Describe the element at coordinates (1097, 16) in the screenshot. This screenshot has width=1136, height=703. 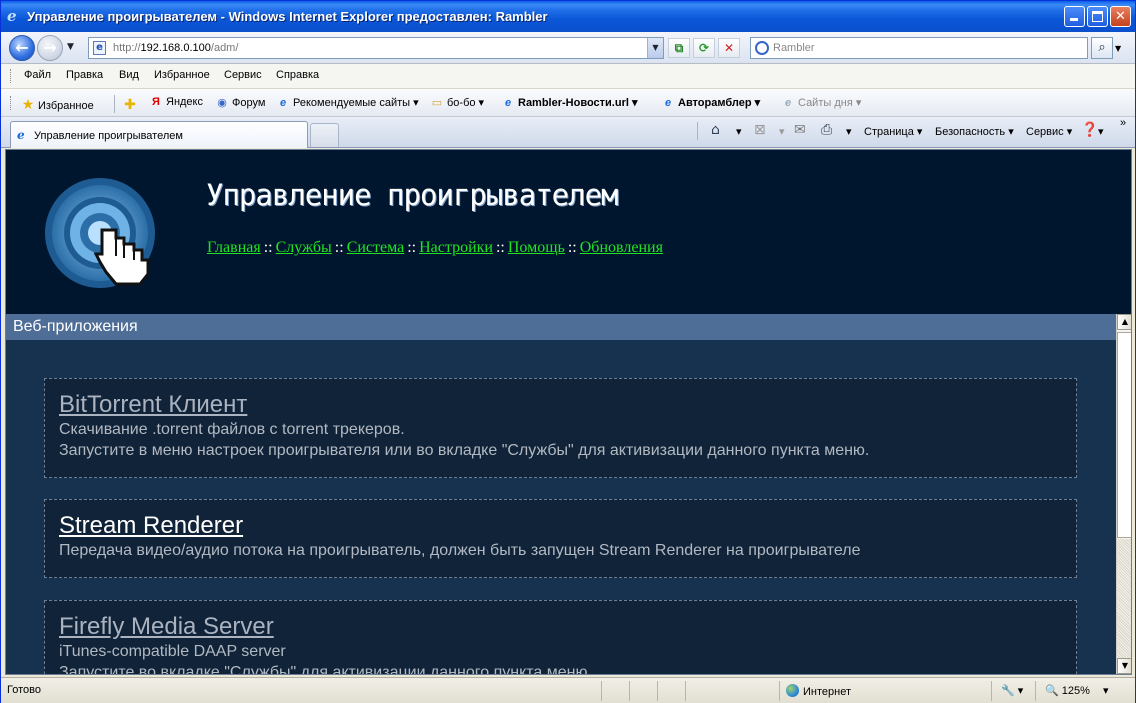
I see `maximize-button` at that location.